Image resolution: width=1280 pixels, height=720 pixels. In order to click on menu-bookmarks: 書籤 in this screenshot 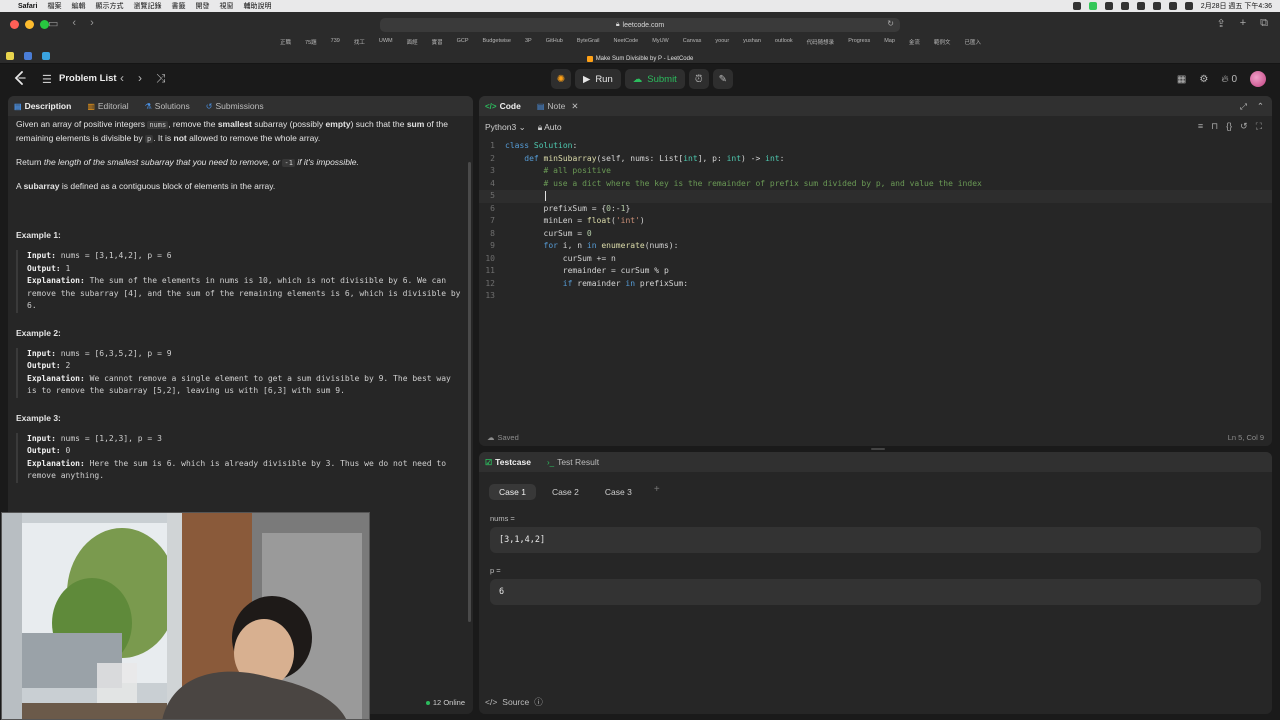, I will do `click(178, 6)`.